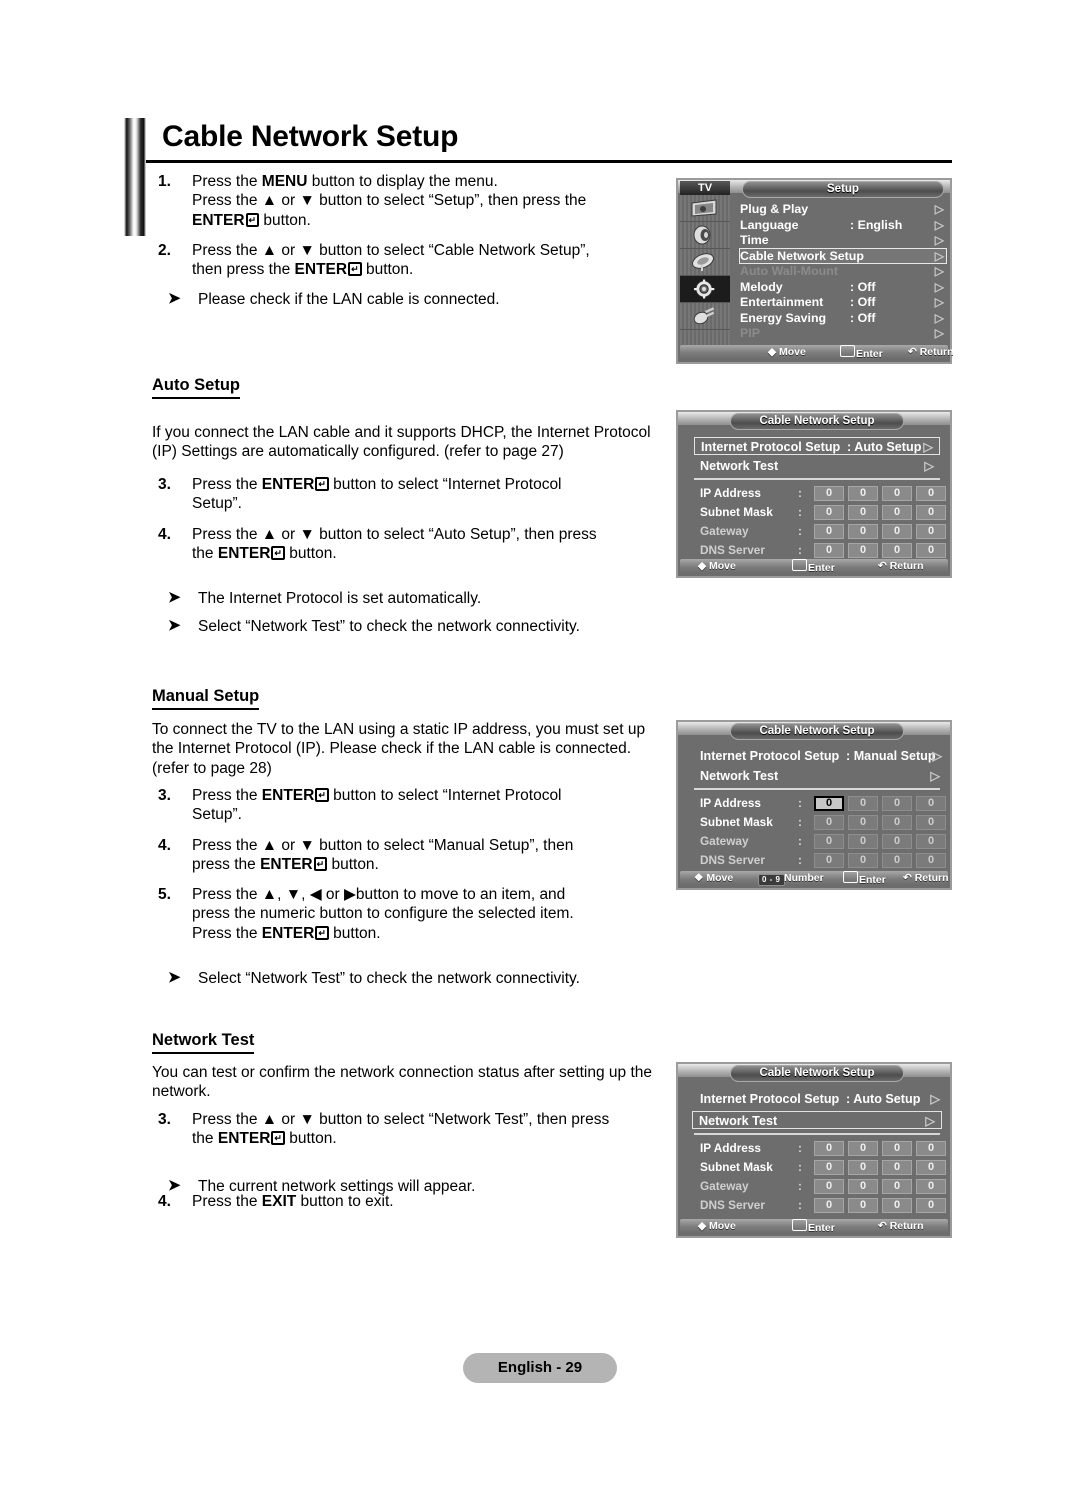  Describe the element at coordinates (732, 860) in the screenshot. I see `field-label: DNS Server` at that location.